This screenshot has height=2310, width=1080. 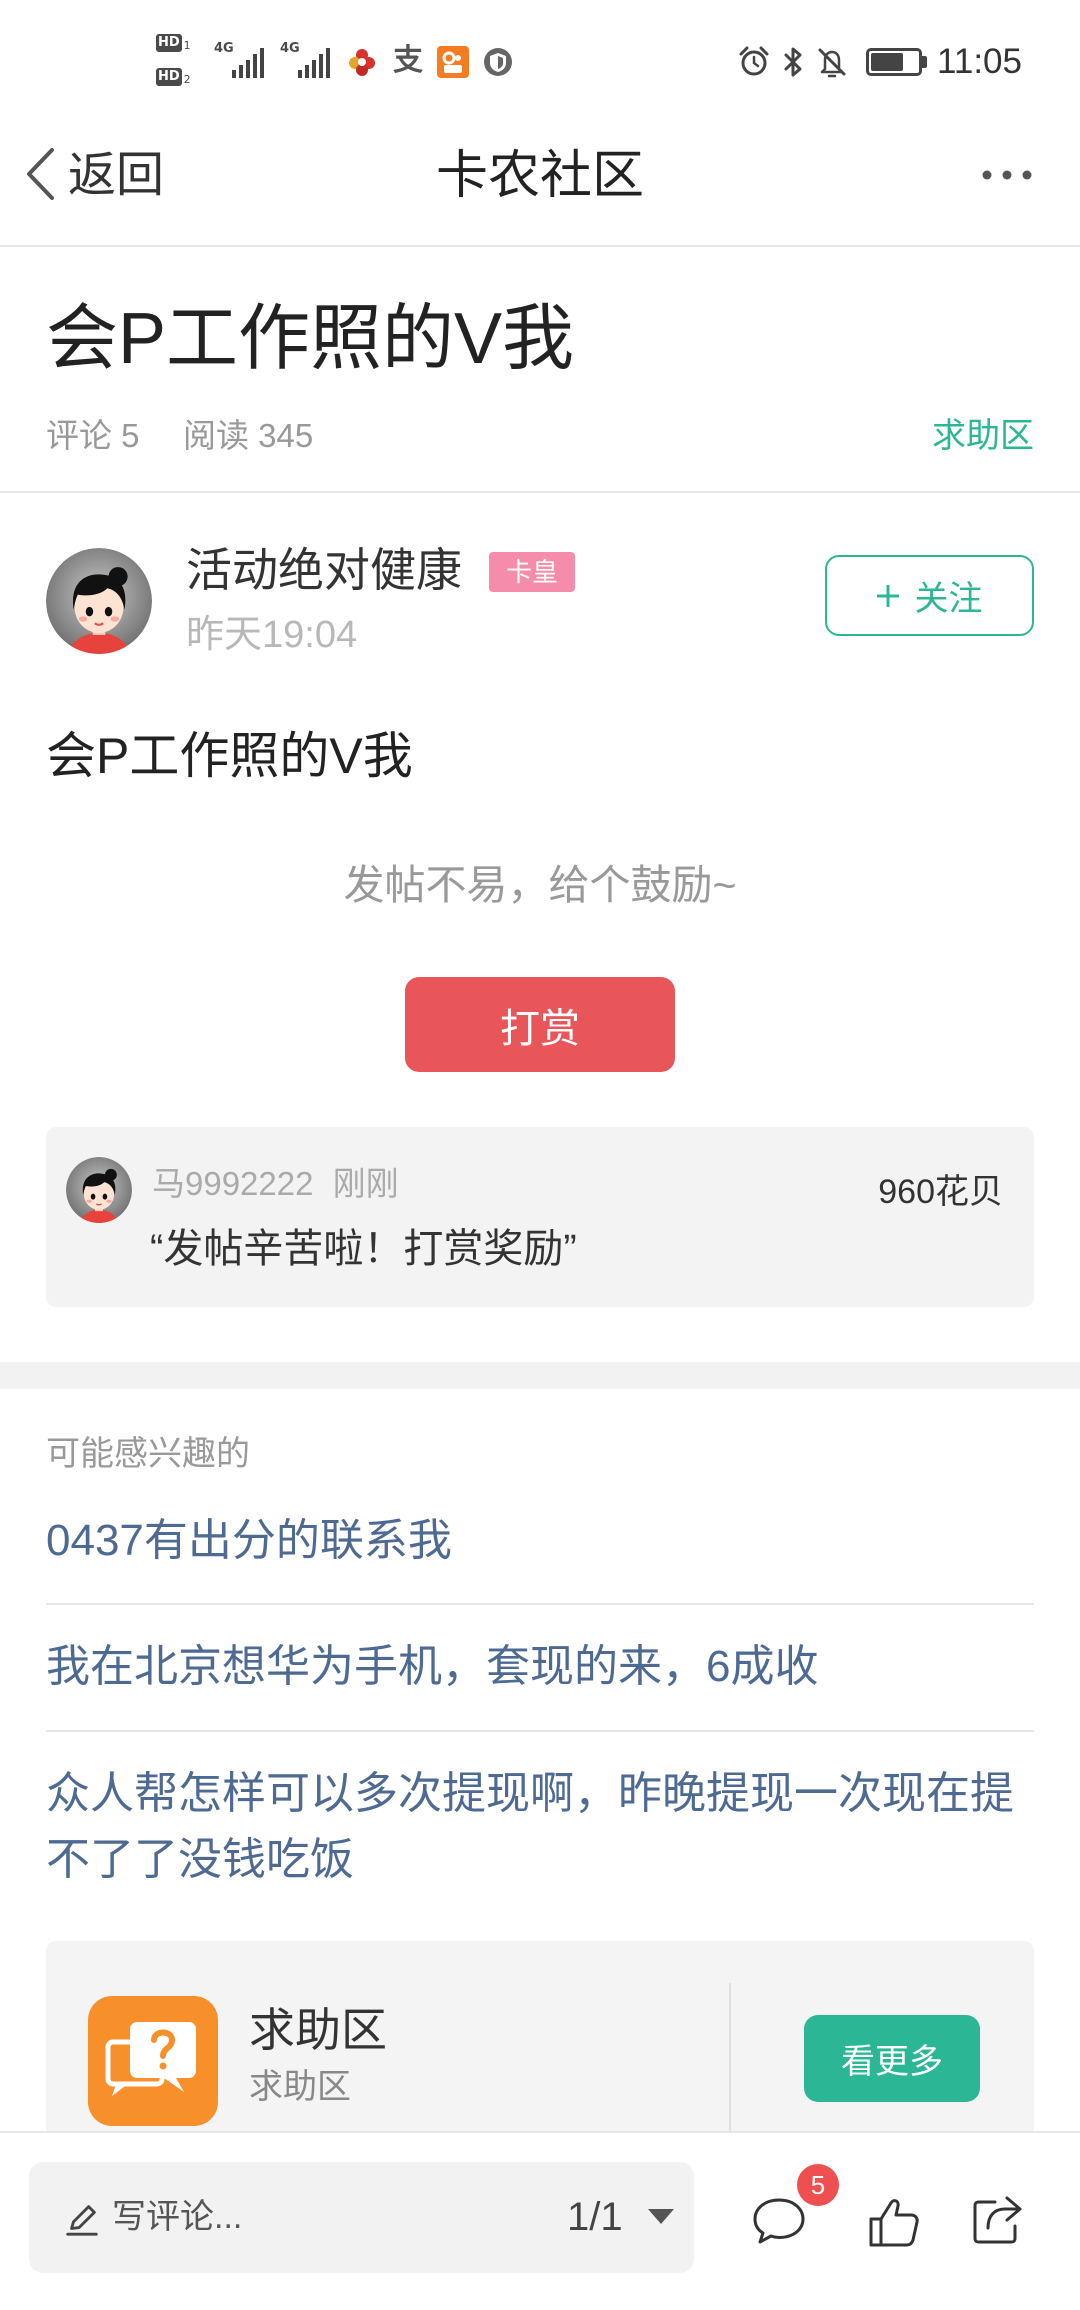 I want to click on reward-button-label: 打赏, so click(x=540, y=1028).